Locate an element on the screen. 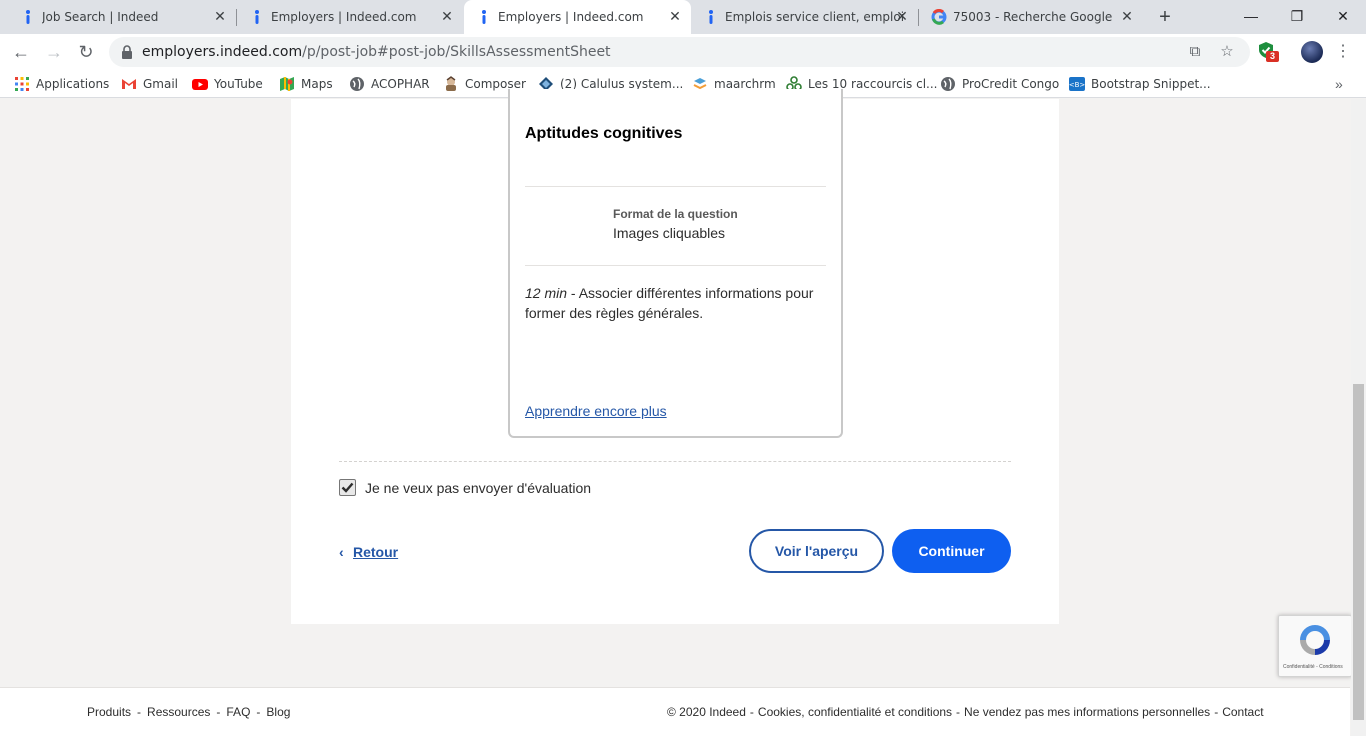  bookmark-label: Gmail is located at coordinates (161, 84).